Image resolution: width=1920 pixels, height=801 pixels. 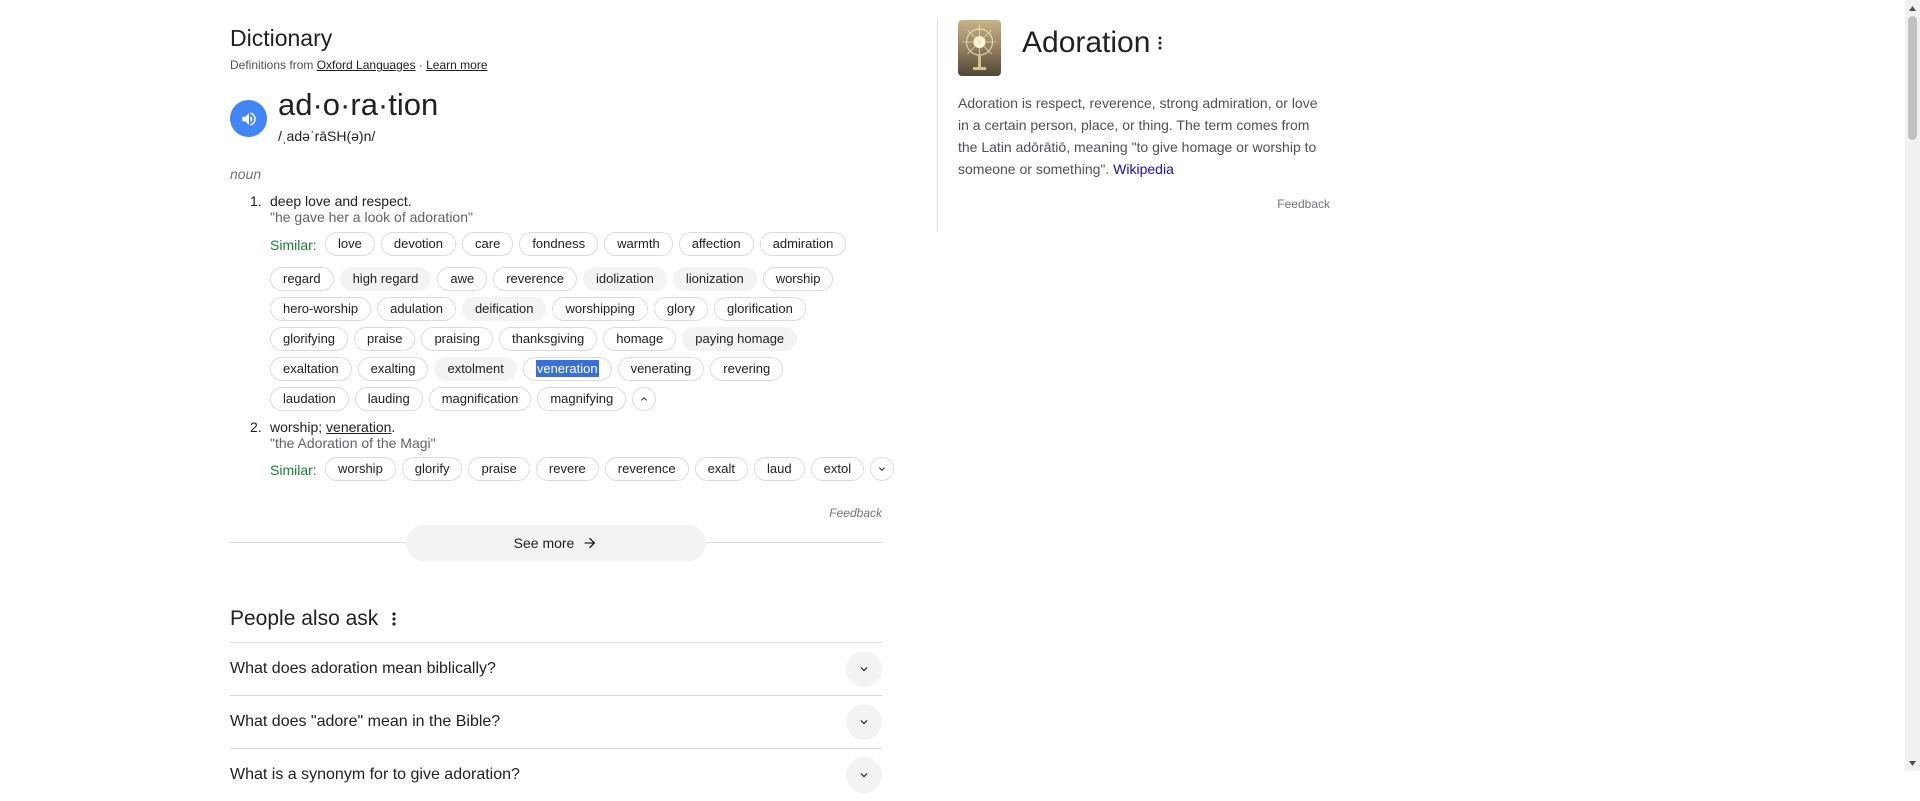 I want to click on synonym-chip: lionization, so click(x=714, y=279).